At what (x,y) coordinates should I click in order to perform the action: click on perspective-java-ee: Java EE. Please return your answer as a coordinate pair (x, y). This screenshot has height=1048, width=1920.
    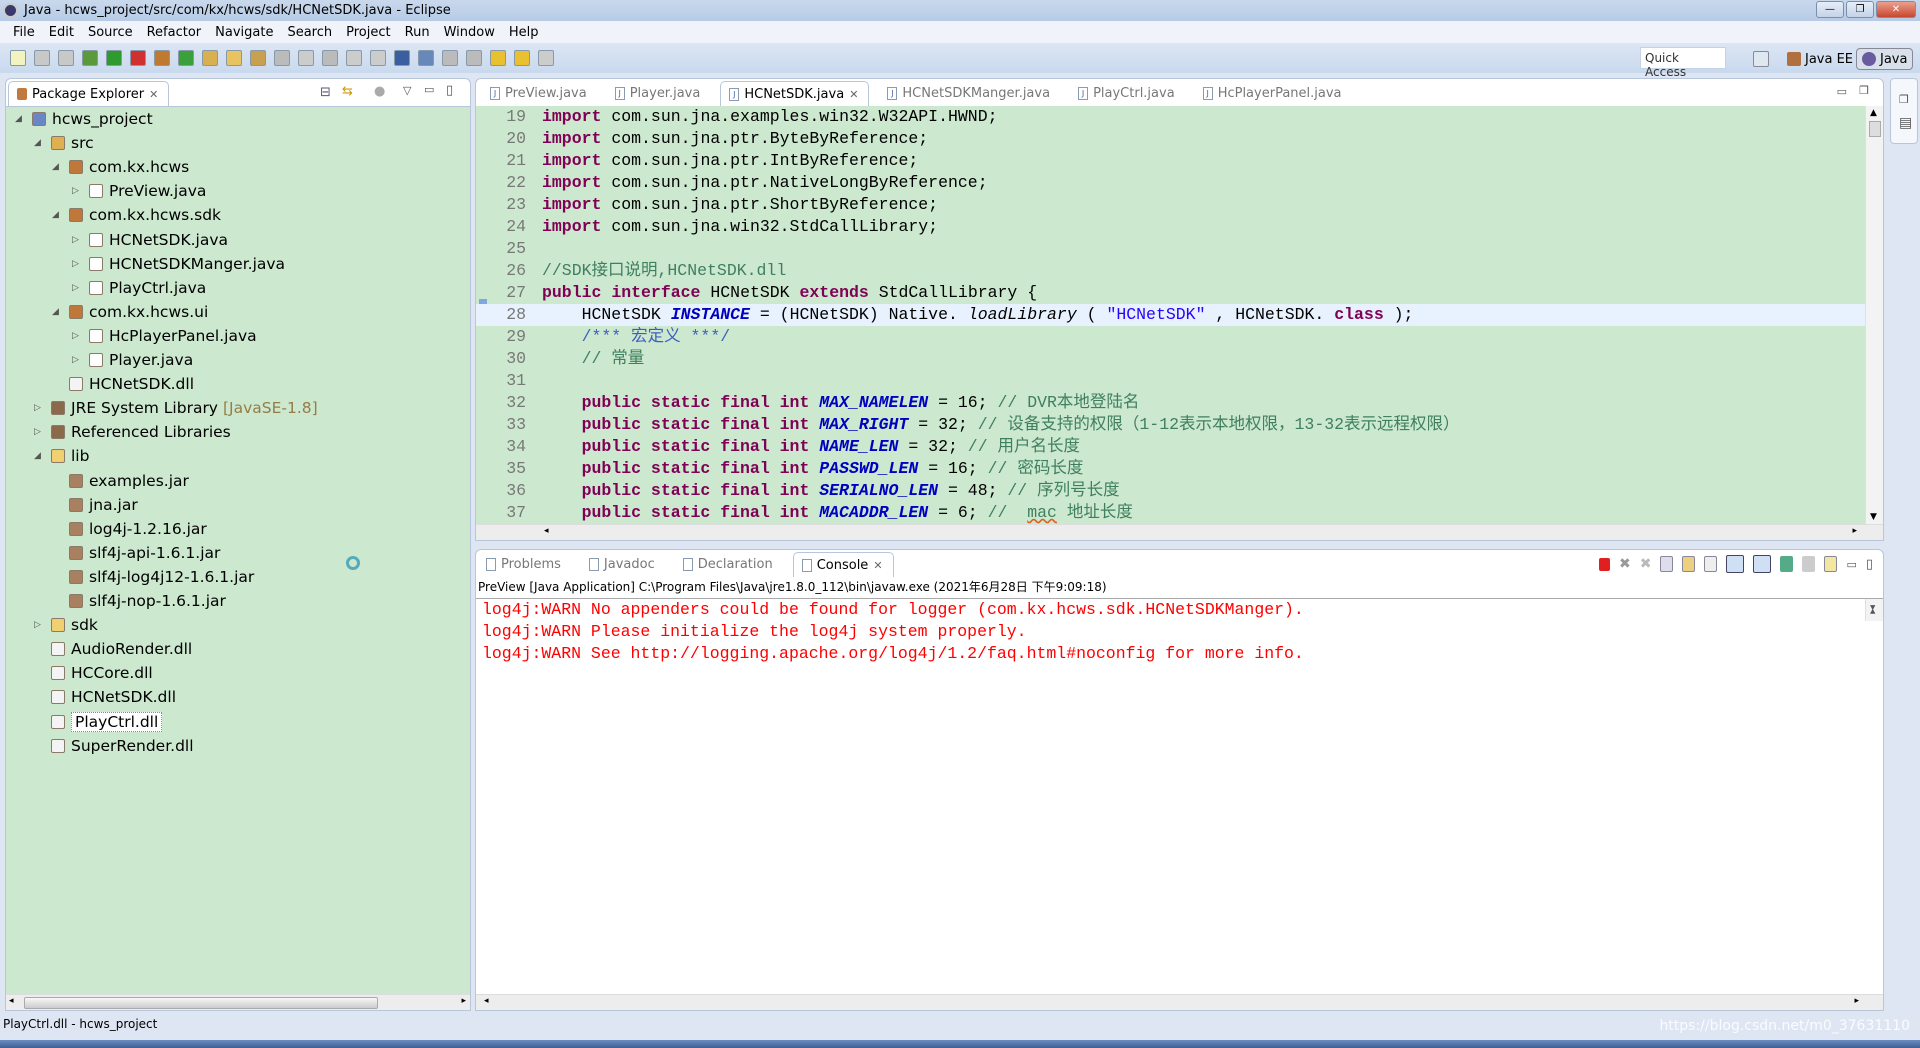
    Looking at the image, I should click on (1820, 59).